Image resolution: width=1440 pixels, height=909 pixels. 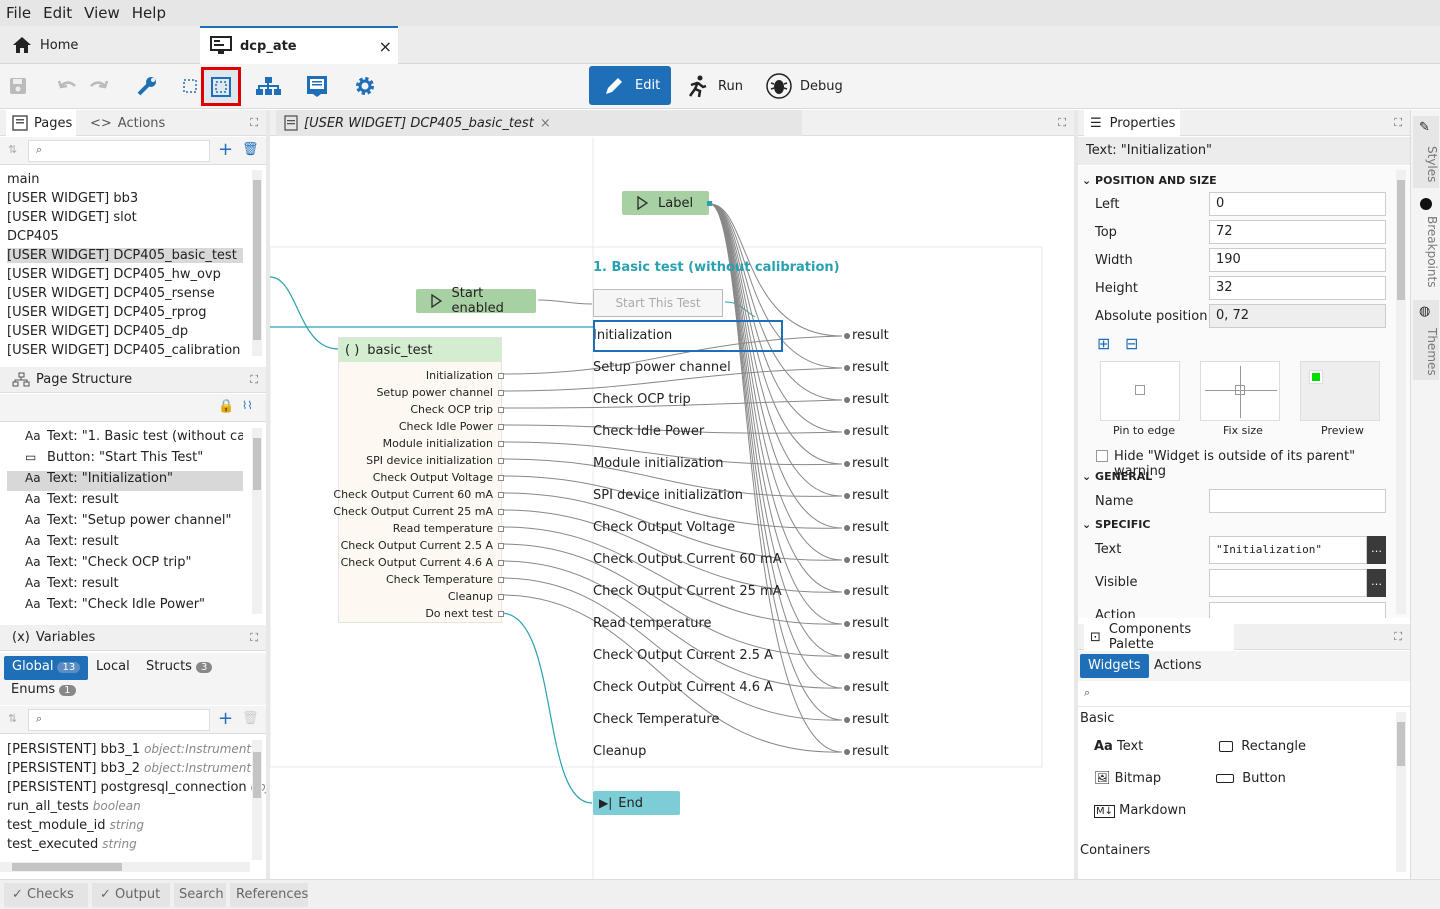 I want to click on structure-item: Aa Text: "Check OCP trip", so click(x=125, y=565).